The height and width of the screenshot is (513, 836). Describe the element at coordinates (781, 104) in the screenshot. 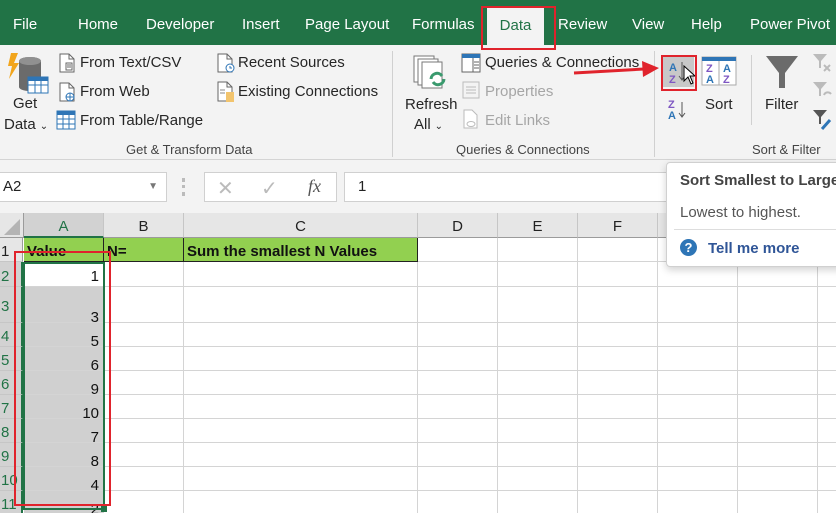

I see `filter-button: Filter` at that location.